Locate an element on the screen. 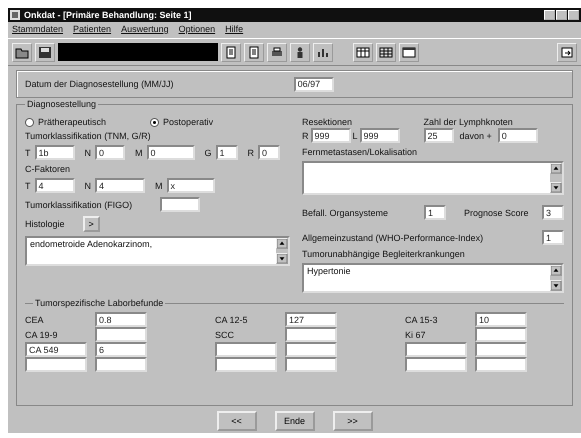 The height and width of the screenshot is (438, 581). menu-item: Hilfe is located at coordinates (234, 30).